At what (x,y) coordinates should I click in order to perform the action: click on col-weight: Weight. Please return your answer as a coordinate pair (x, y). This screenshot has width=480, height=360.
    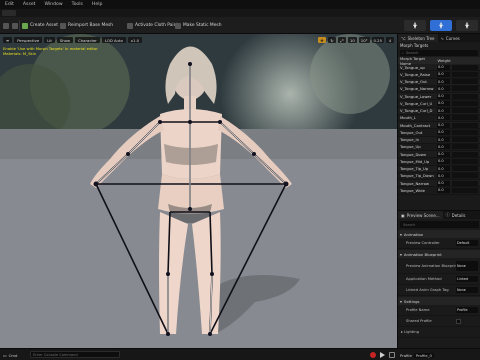
    Looking at the image, I should click on (458, 60).